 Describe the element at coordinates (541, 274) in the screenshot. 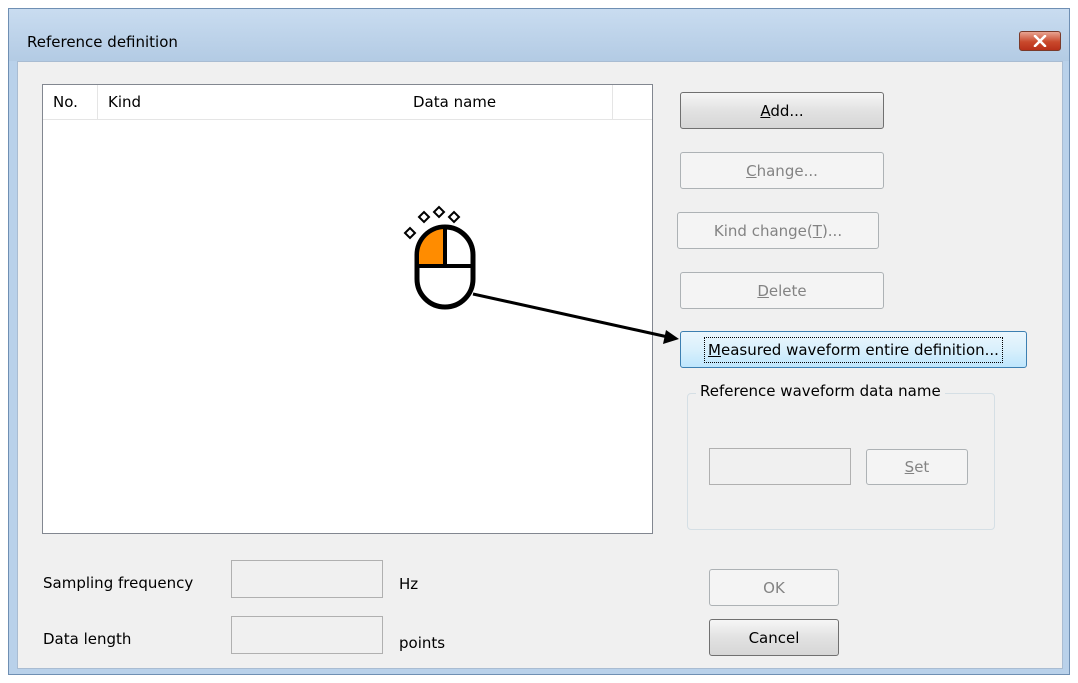

I see `mouse-click-annotation` at that location.